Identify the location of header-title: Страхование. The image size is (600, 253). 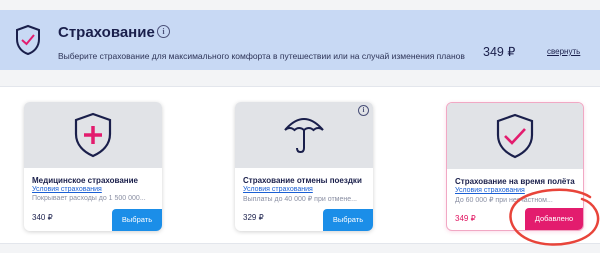
(106, 32).